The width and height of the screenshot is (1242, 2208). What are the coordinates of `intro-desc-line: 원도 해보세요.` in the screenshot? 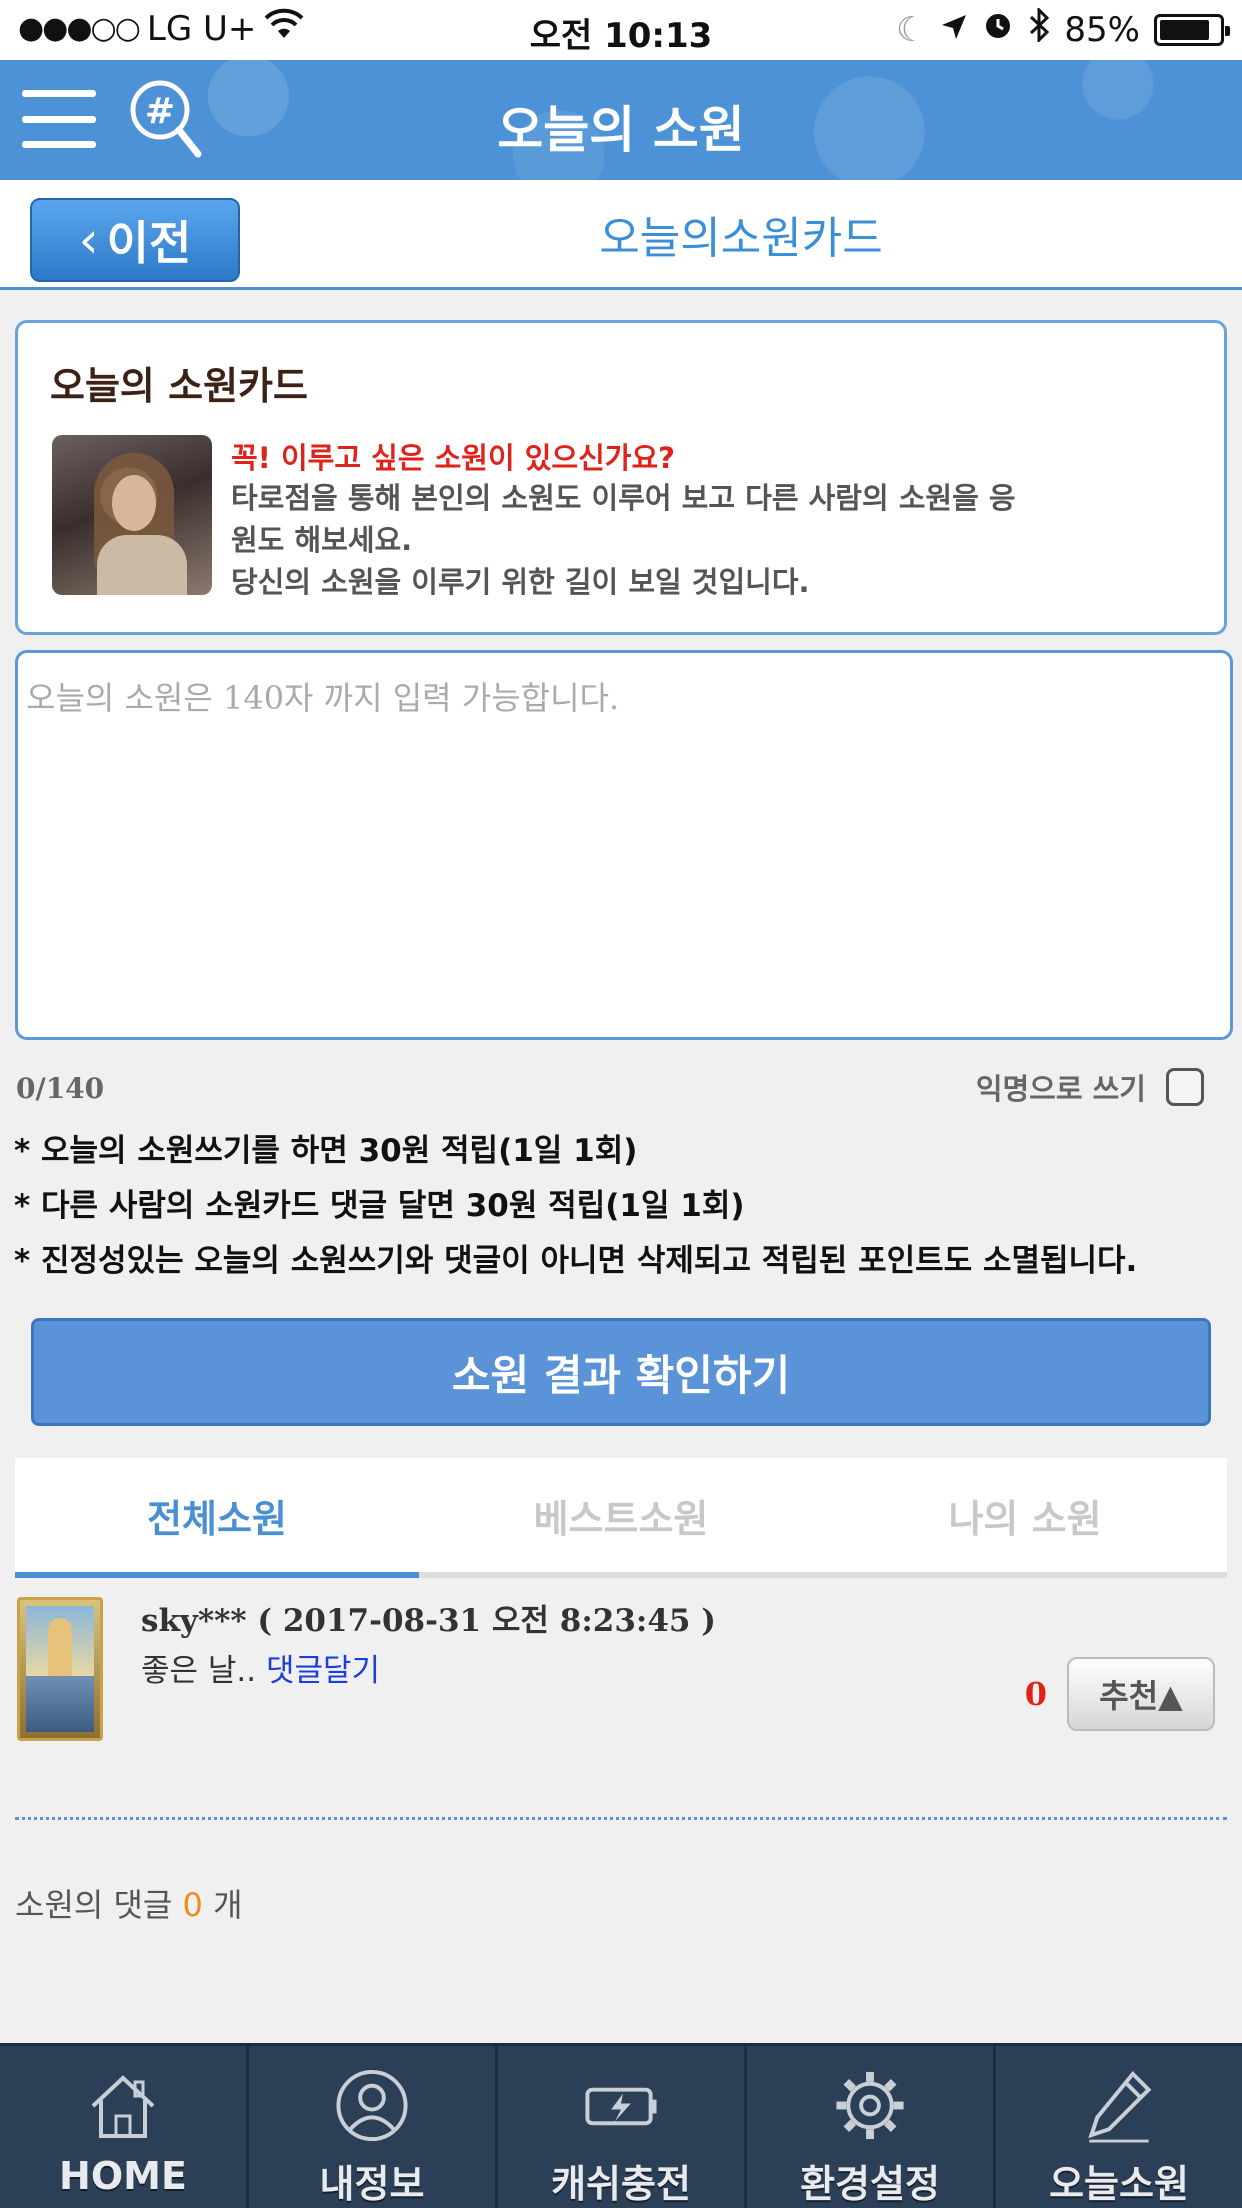 It's located at (322, 540).